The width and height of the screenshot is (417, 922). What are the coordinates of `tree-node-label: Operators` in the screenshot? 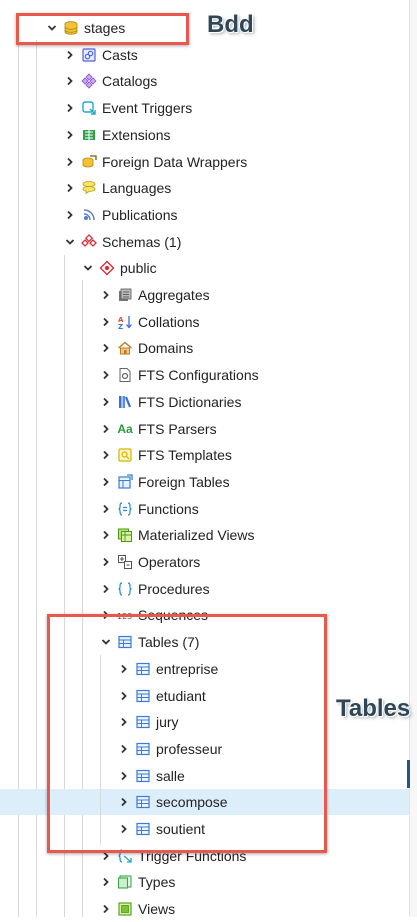 It's located at (169, 562).